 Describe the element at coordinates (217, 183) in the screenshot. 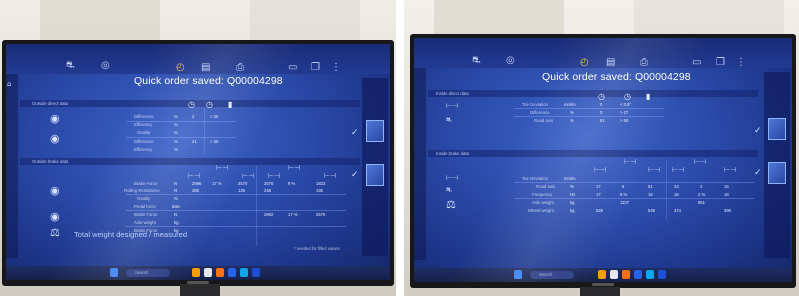

I see `value-cell: 17 %` at that location.